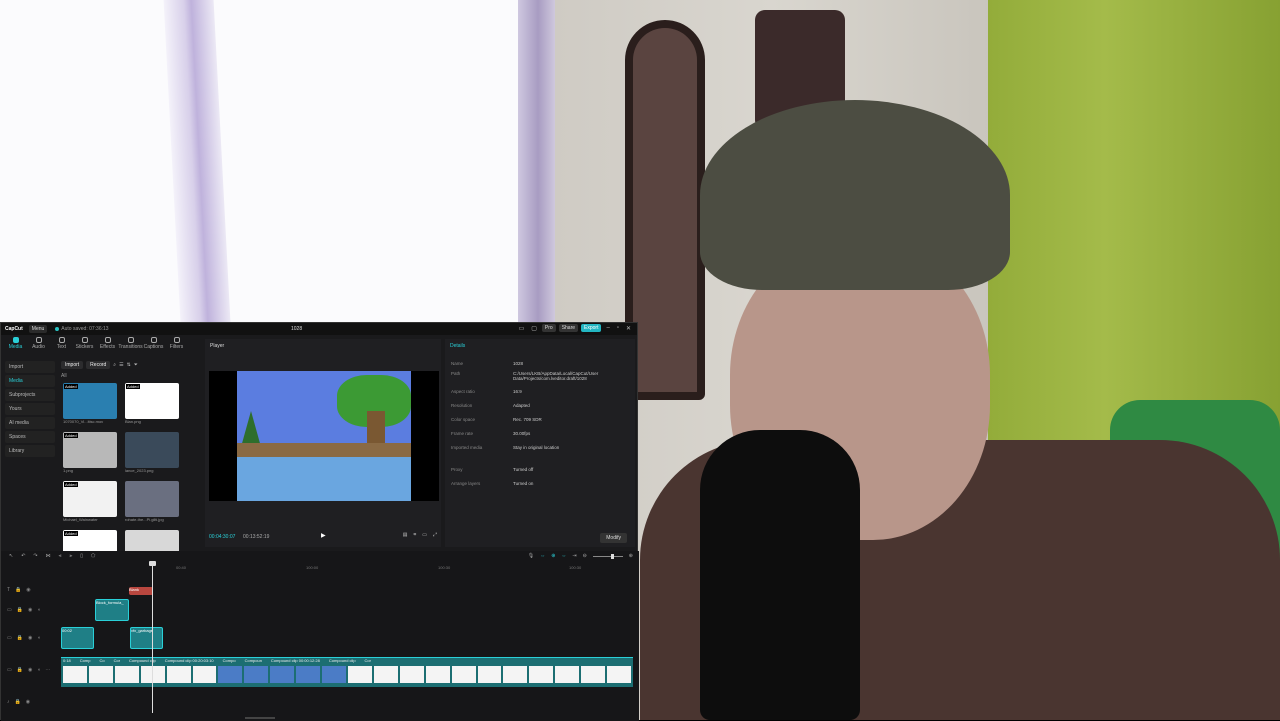 Image resolution: width=1280 pixels, height=721 pixels. Describe the element at coordinates (61, 346) in the screenshot. I see `tool-text: Text` at that location.